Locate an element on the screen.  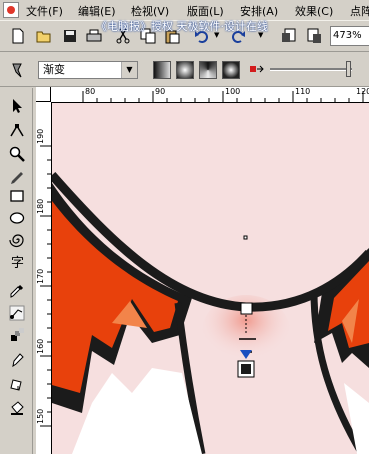
magnifier-icon is located at coordinates (17, 154).